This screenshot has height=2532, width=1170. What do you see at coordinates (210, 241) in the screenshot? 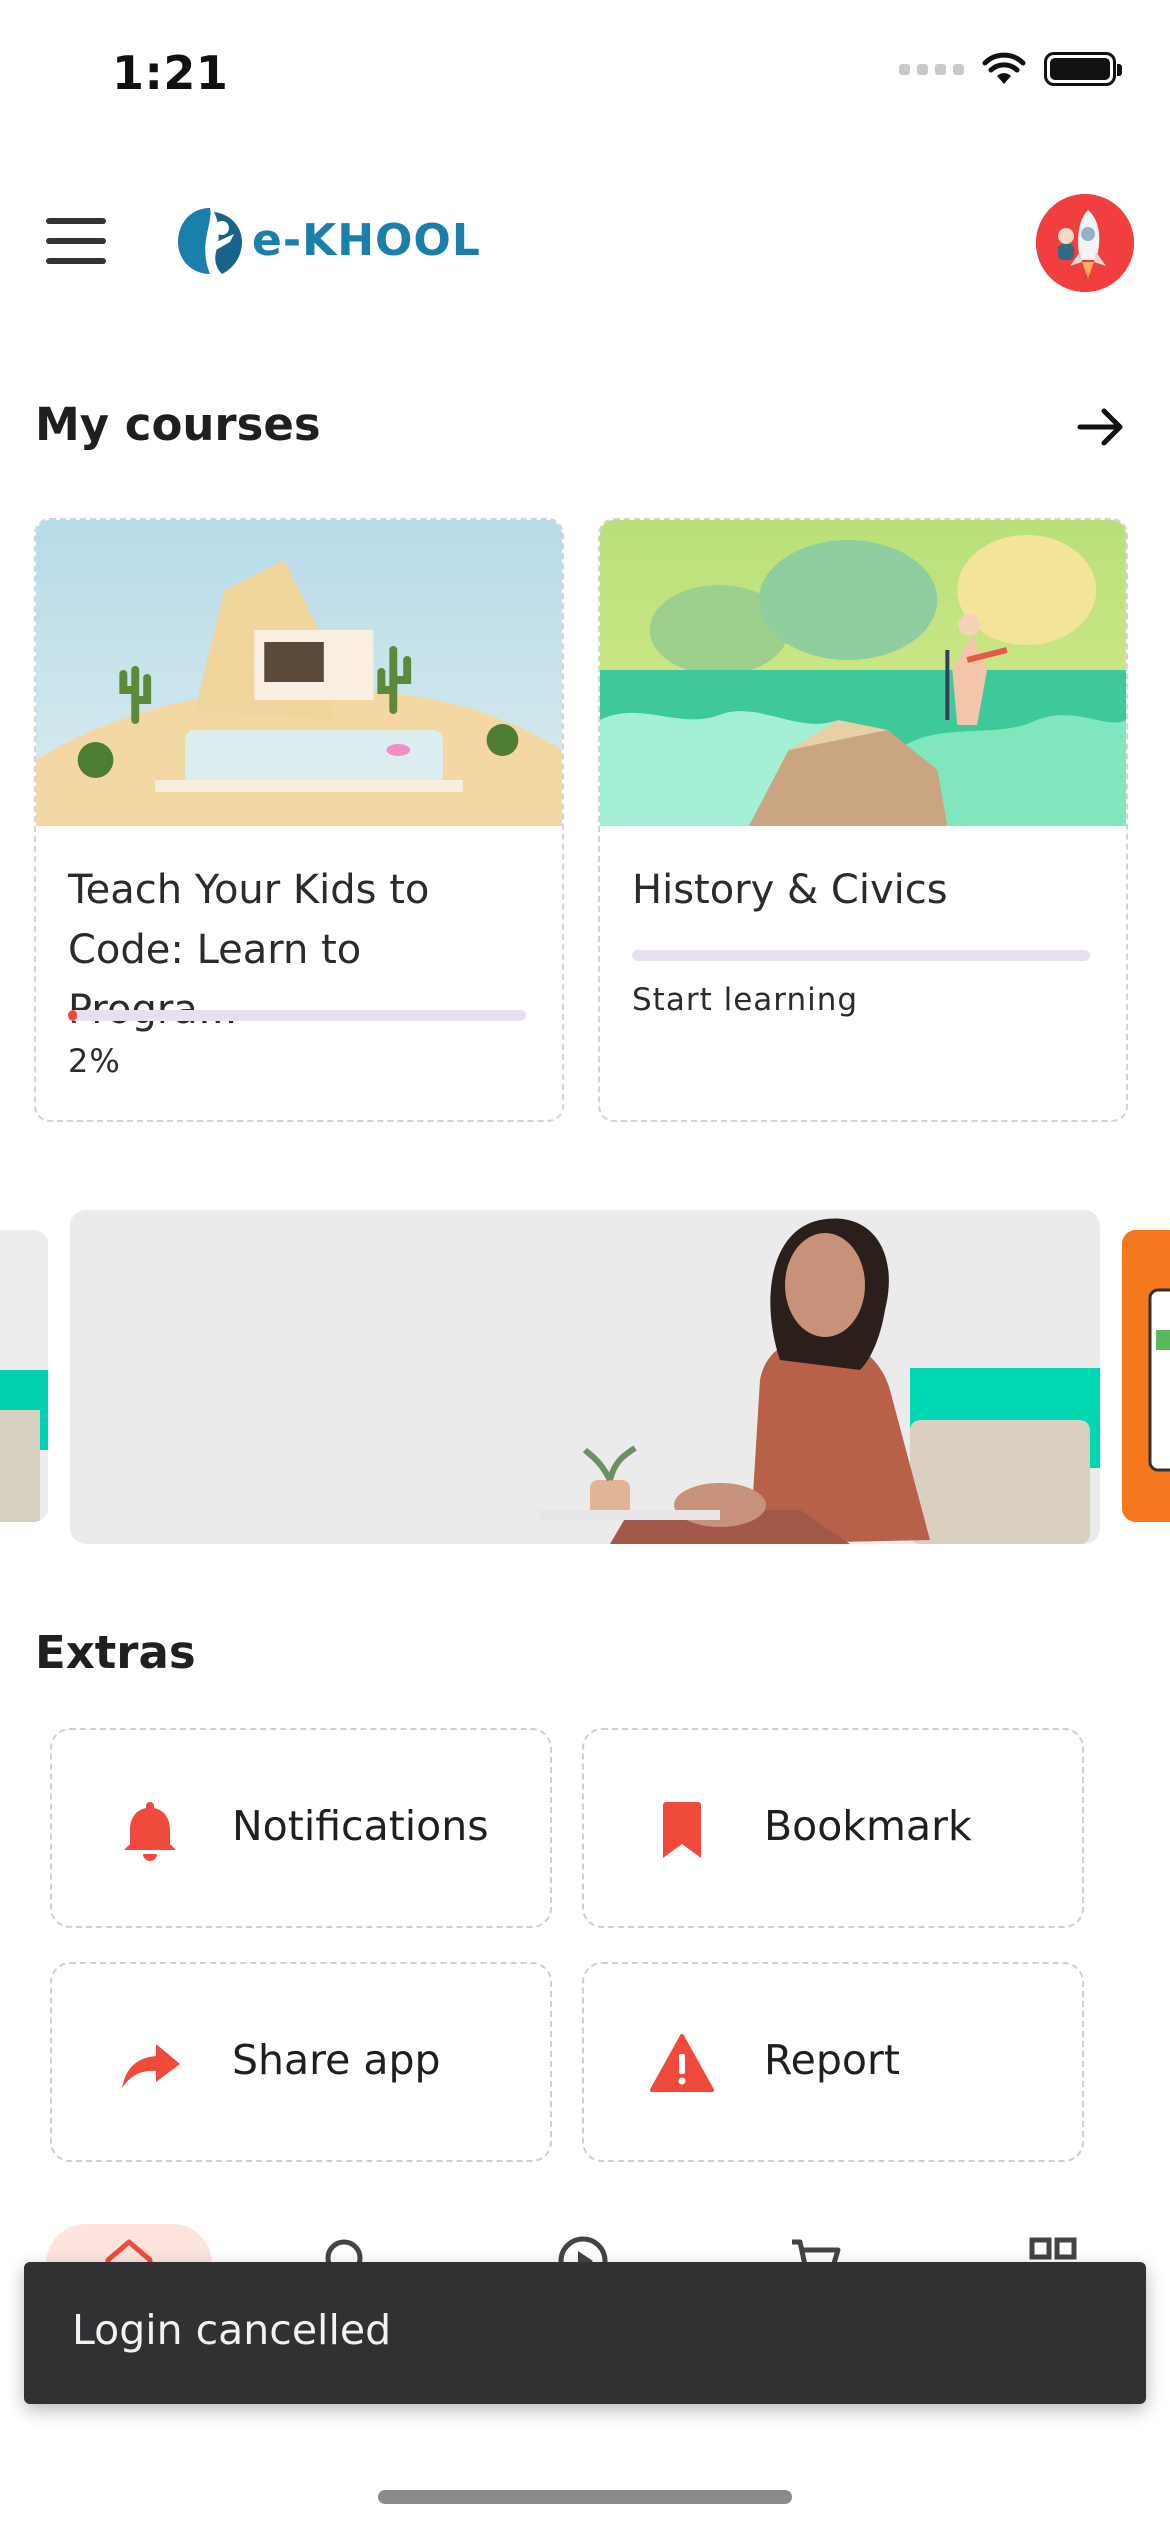
I see `logo-mark-icon` at bounding box center [210, 241].